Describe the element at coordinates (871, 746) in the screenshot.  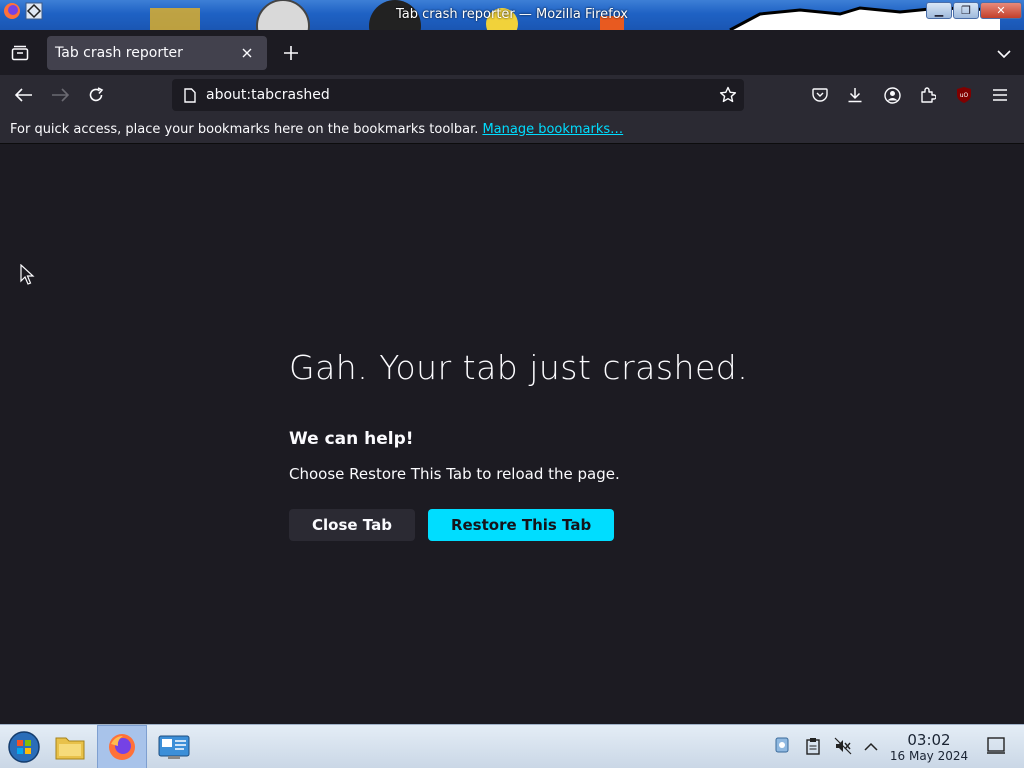
I see `tray-show-hidden-icon` at that location.